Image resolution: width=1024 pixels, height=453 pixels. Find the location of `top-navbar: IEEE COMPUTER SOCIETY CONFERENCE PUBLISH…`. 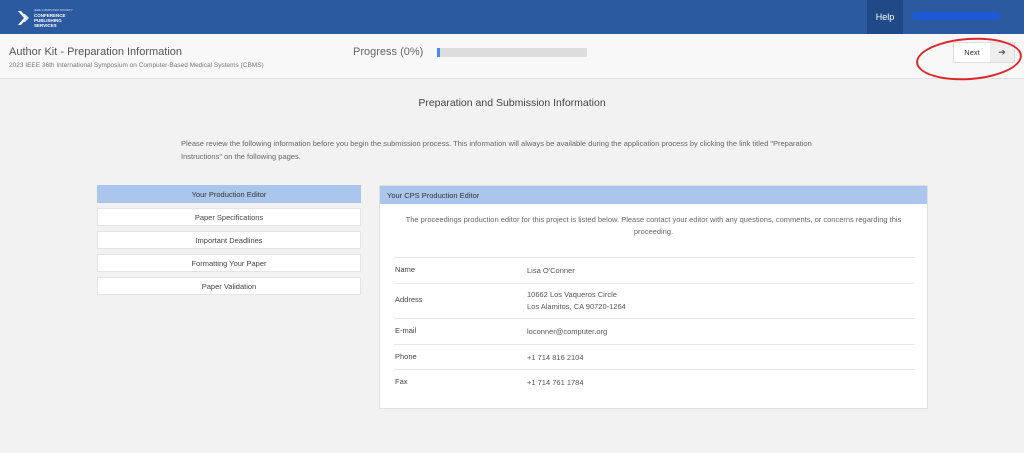

top-navbar: IEEE COMPUTER SOCIETY CONFERENCE PUBLISH… is located at coordinates (512, 17).